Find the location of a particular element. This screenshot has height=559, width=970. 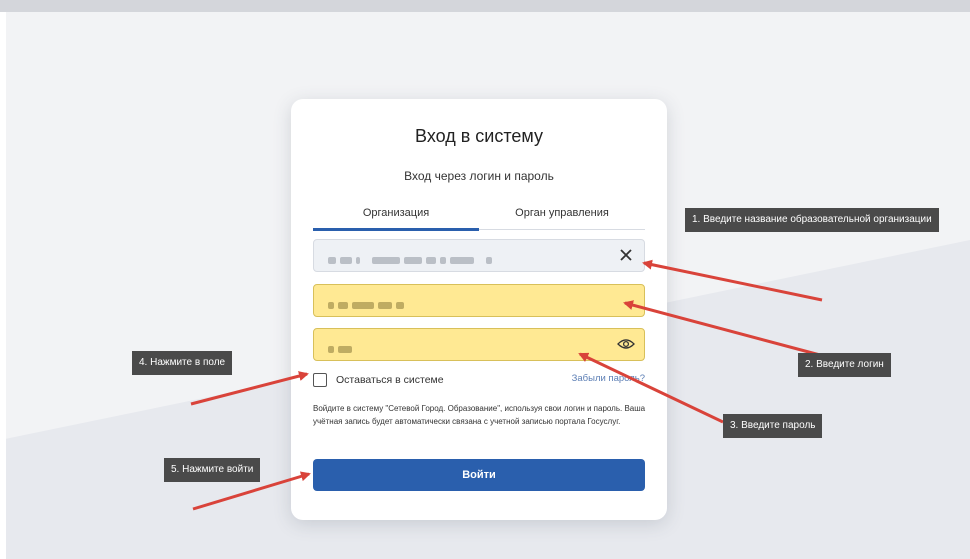

login-tabs: Организация Орган управления is located at coordinates (479, 217).